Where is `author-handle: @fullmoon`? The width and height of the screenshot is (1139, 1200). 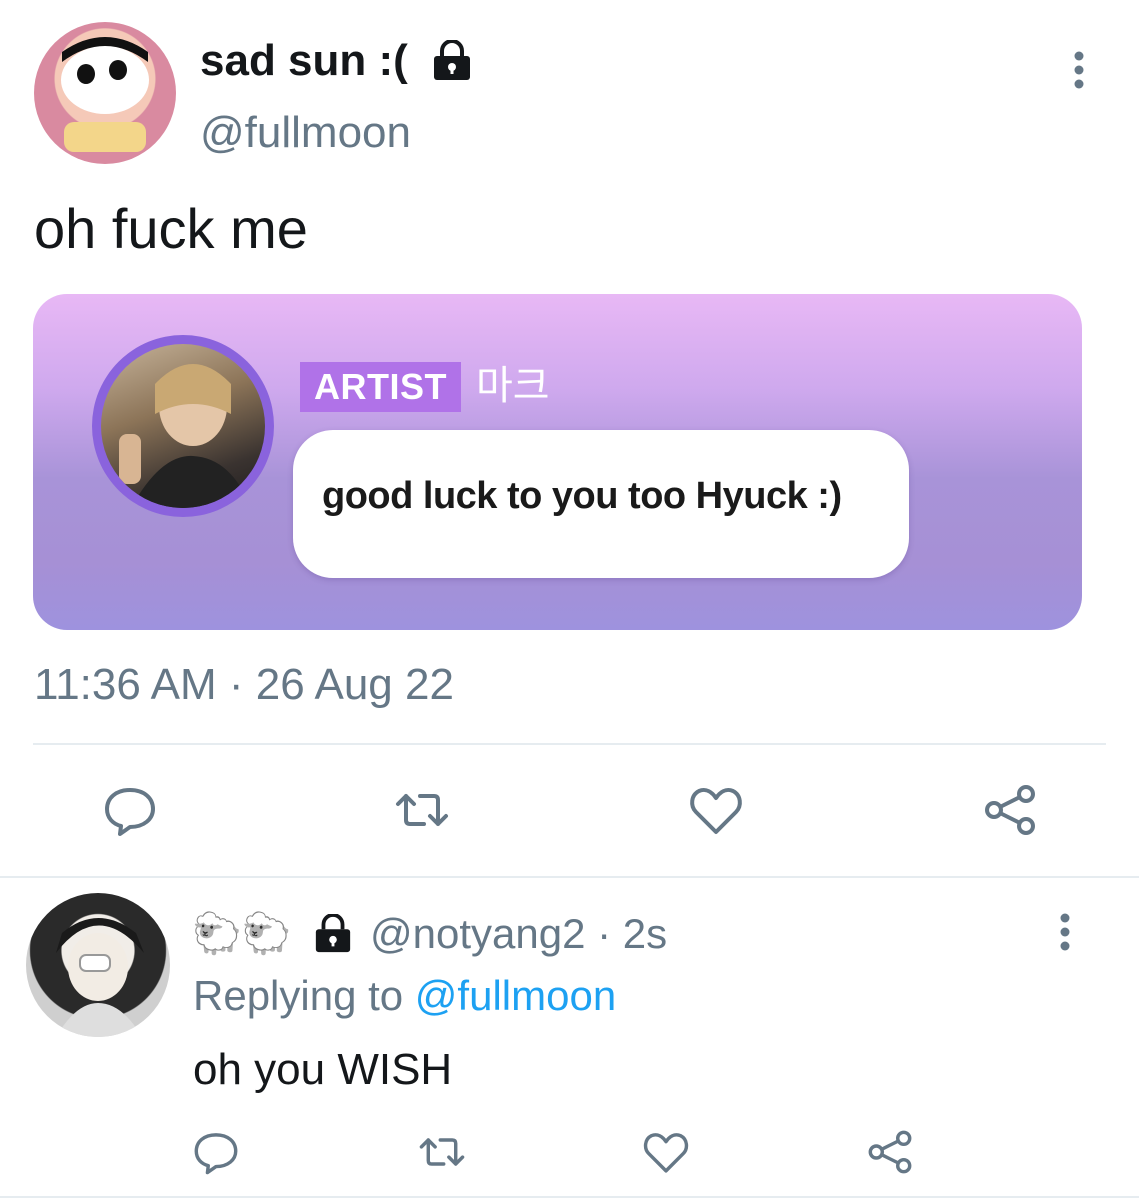
author-handle: @fullmoon is located at coordinates (305, 133).